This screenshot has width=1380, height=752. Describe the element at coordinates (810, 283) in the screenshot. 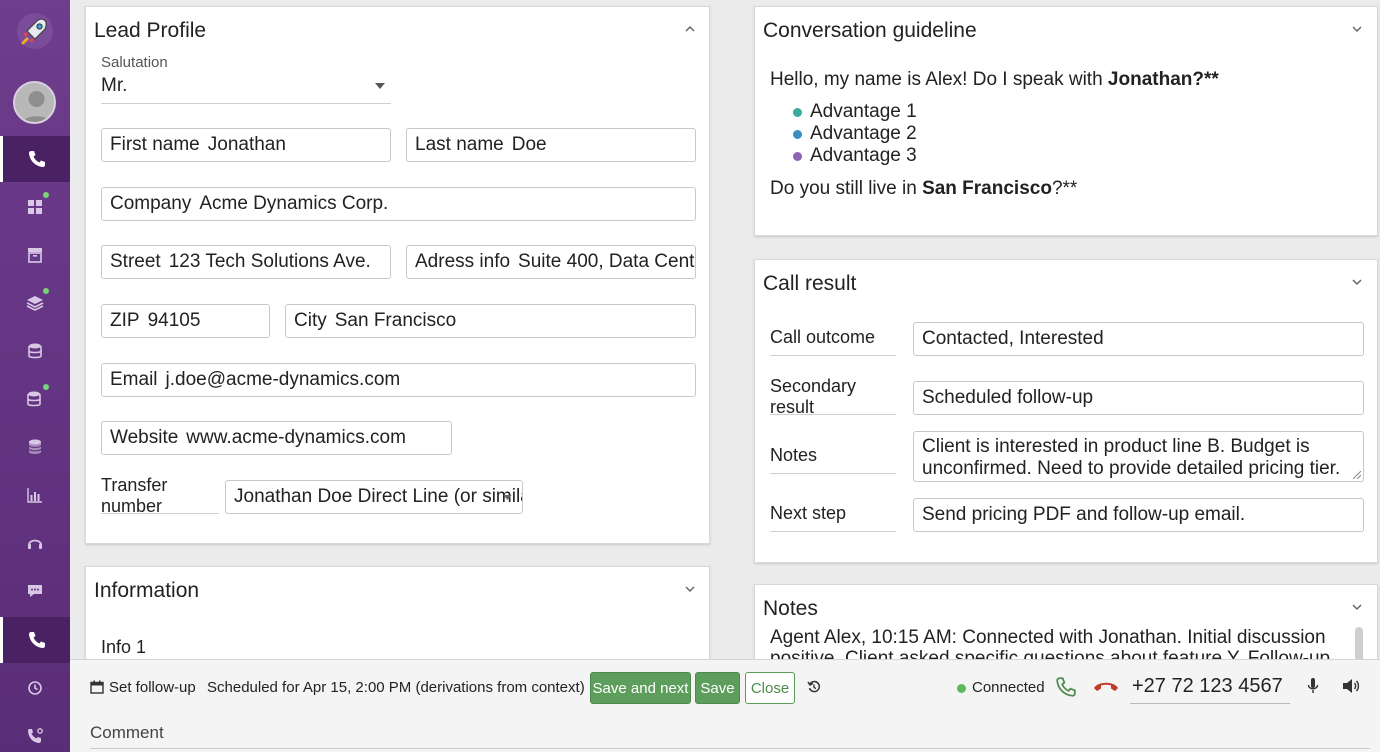

I see `panel-title: Call result` at that location.